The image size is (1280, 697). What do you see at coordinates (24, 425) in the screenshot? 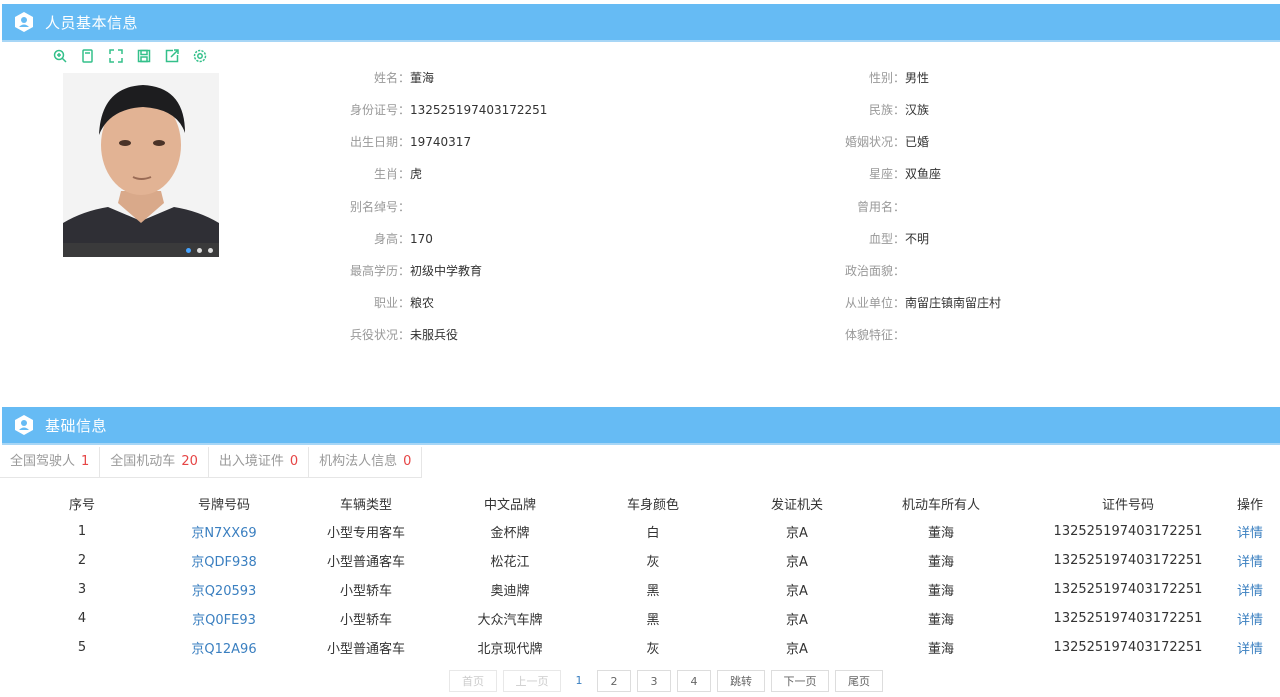
I see `info-card-icon` at bounding box center [24, 425].